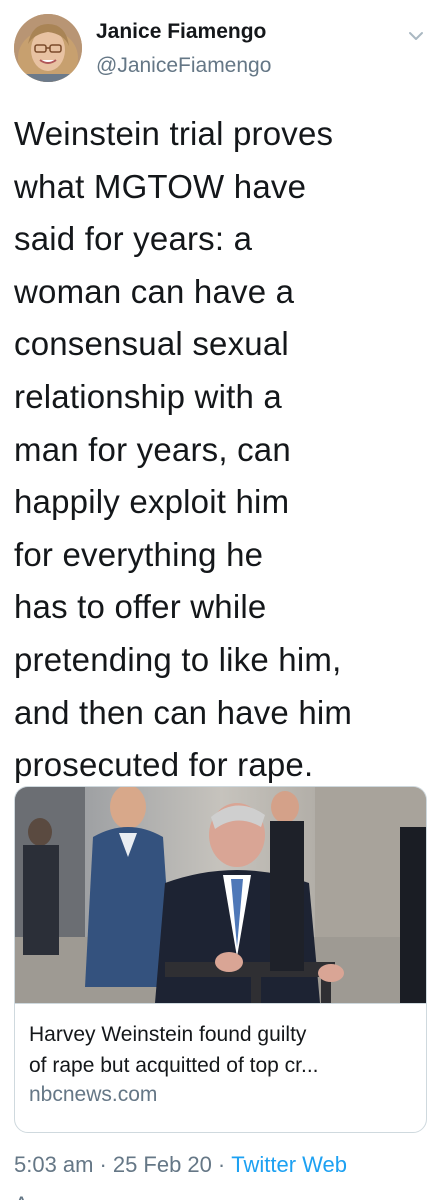 Image resolution: width=441 pixels, height=1200 pixels. Describe the element at coordinates (168, 1034) in the screenshot. I see `card-title-line: Harvey Weinstein found guilty` at that location.